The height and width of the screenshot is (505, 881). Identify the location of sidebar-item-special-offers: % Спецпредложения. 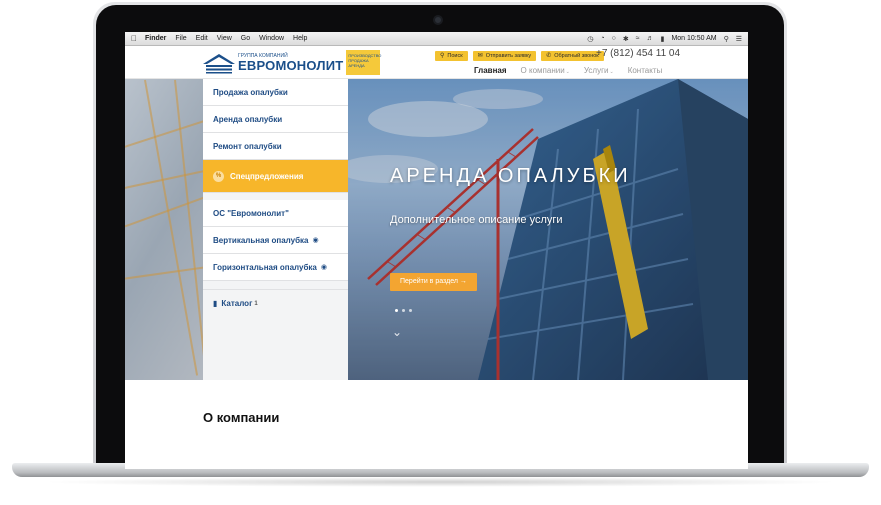
(275, 176).